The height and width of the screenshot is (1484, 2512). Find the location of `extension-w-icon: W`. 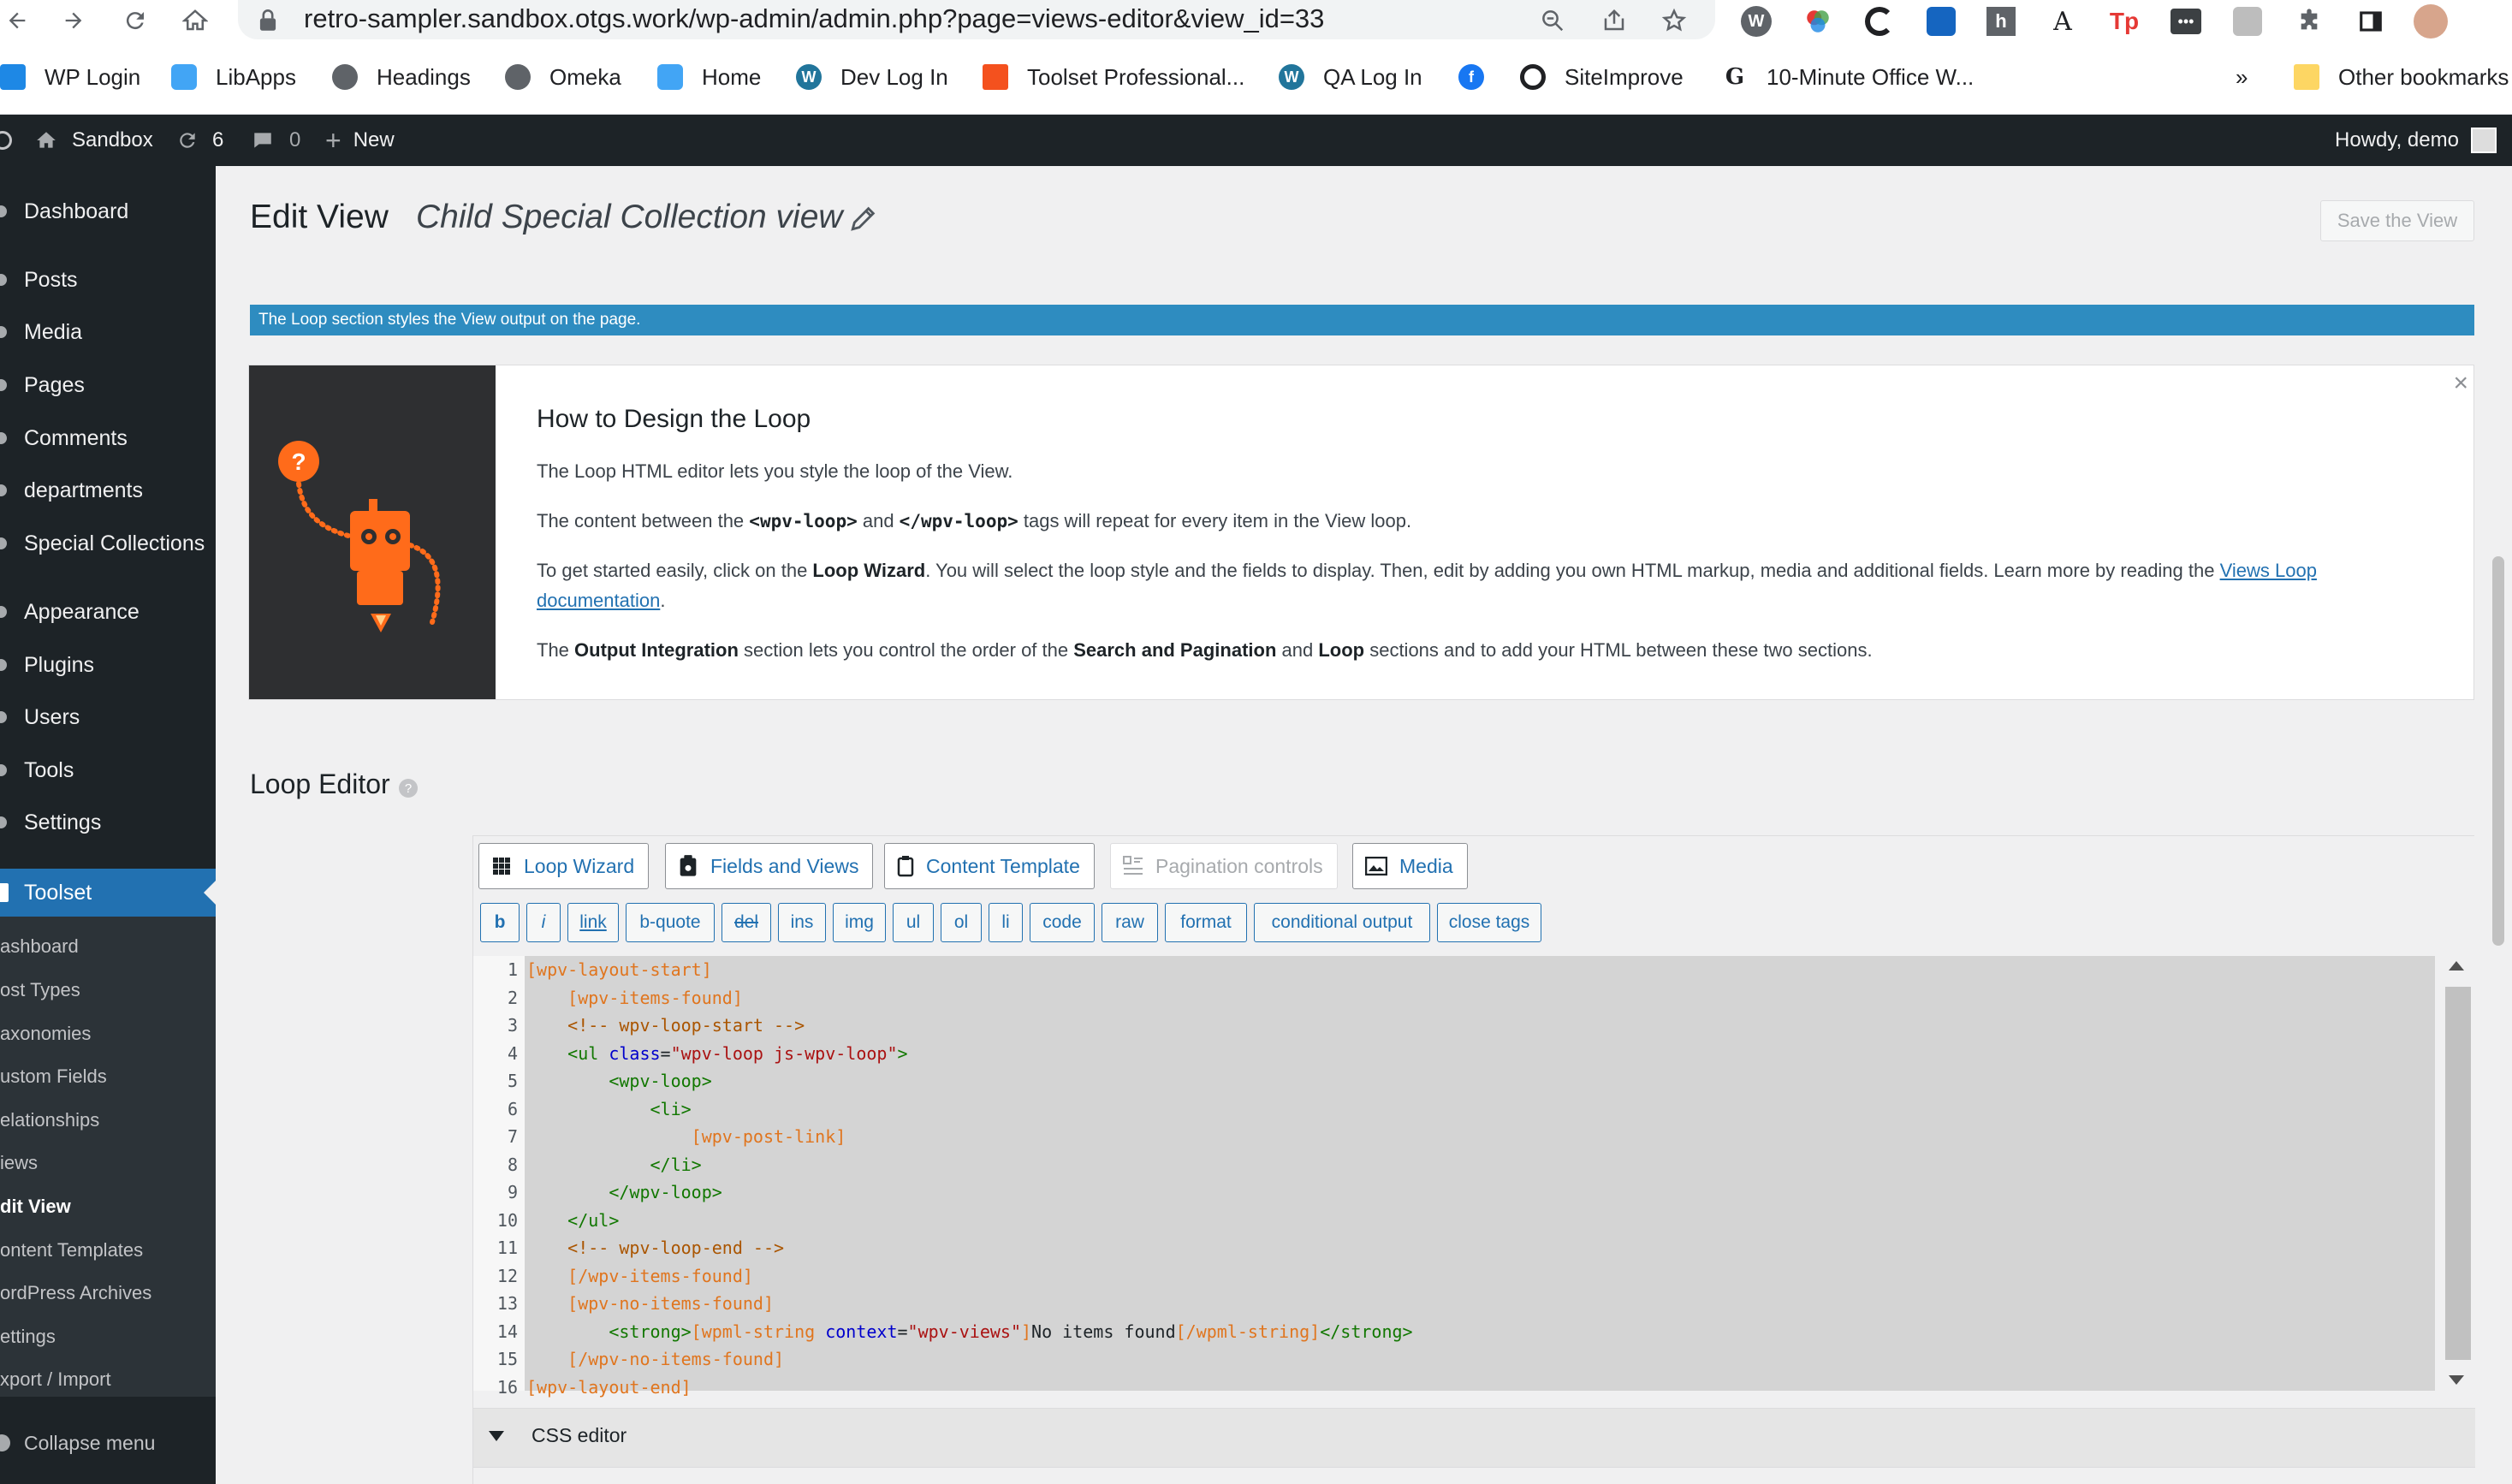

extension-w-icon: W is located at coordinates (1756, 22).